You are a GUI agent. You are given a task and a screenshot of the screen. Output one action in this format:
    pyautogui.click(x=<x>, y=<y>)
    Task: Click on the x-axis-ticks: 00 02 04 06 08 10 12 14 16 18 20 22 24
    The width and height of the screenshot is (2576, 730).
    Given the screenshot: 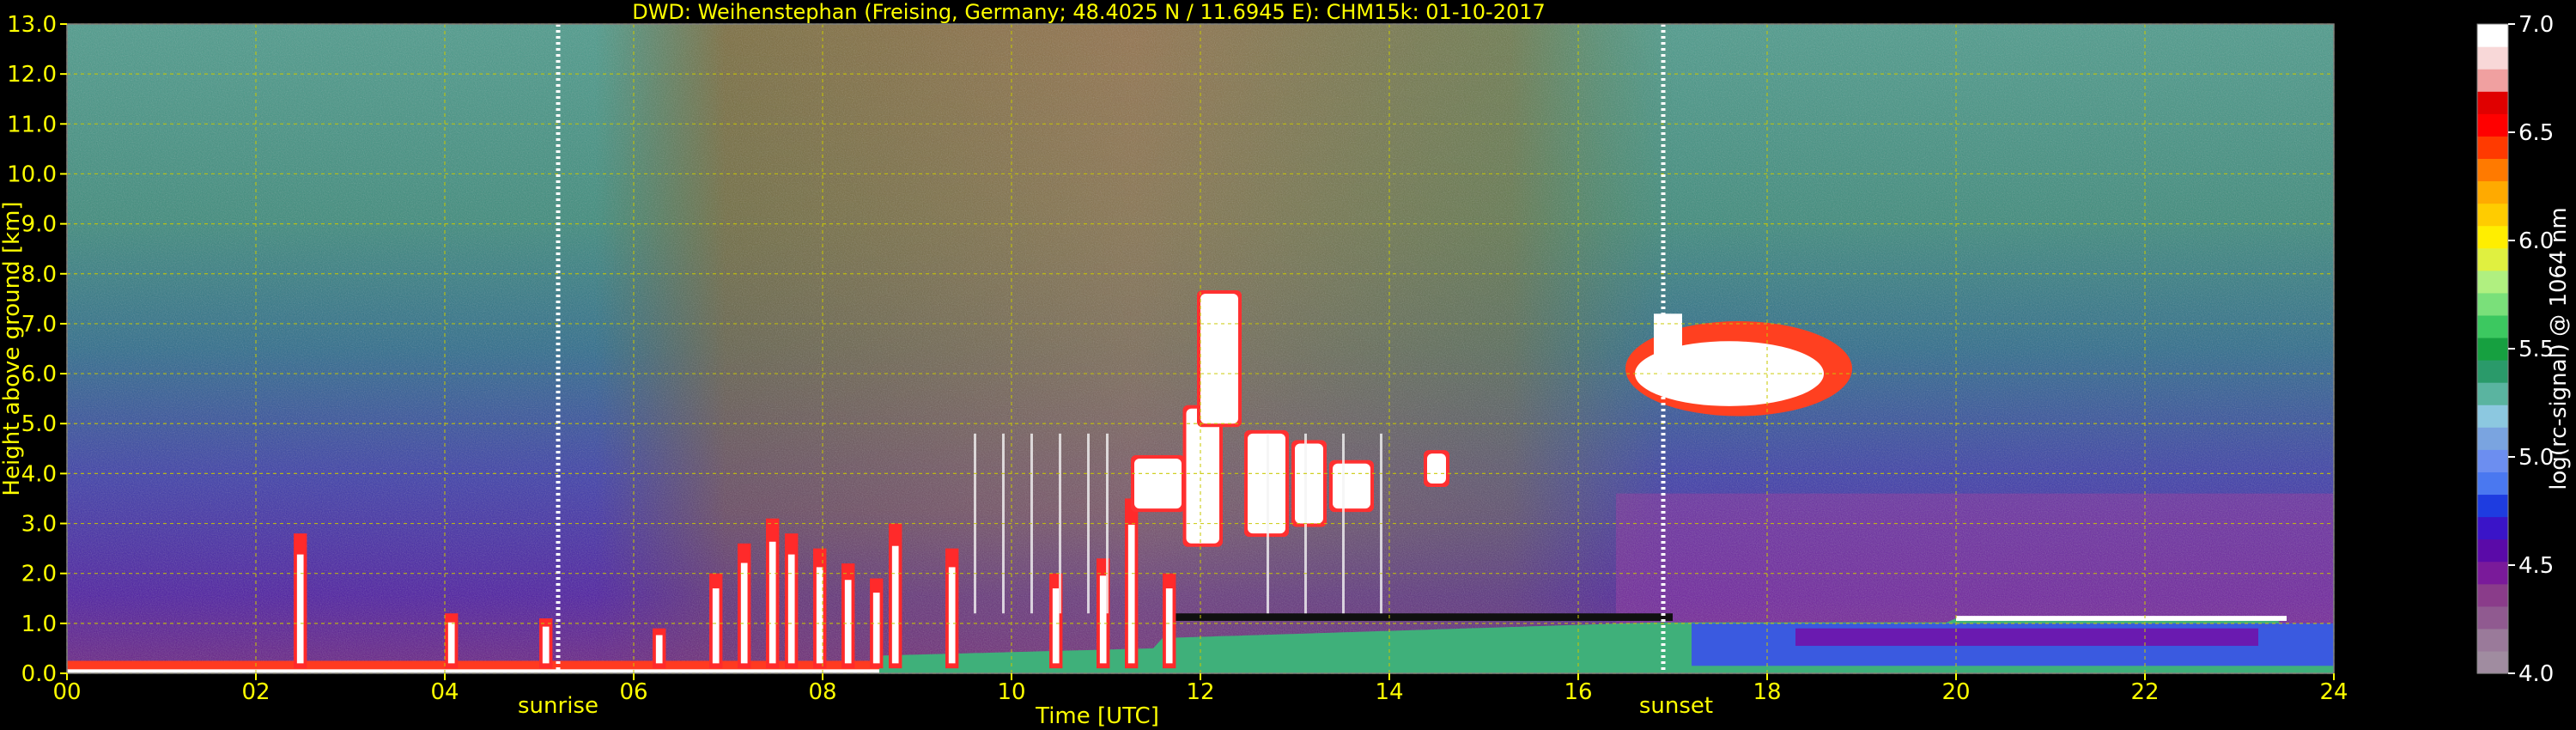 What is the action you would take?
    pyautogui.click(x=1200, y=689)
    